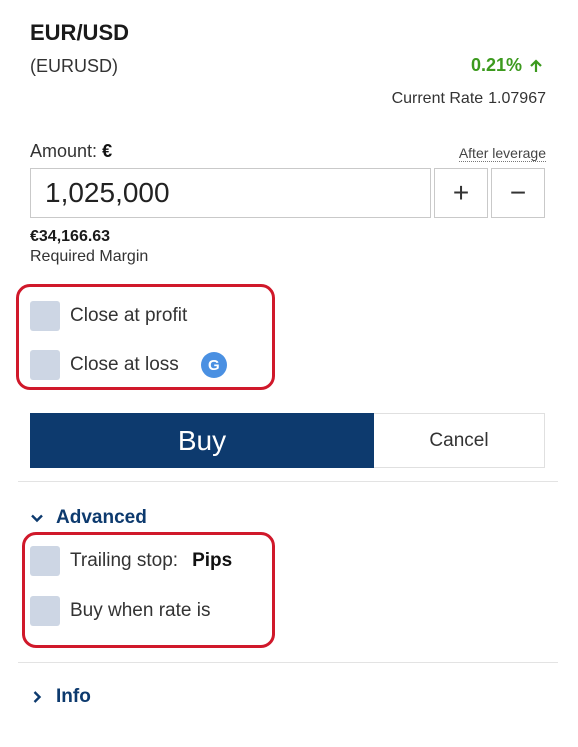  Describe the element at coordinates (45, 316) in the screenshot. I see `close-at-profit-checkbox` at that location.